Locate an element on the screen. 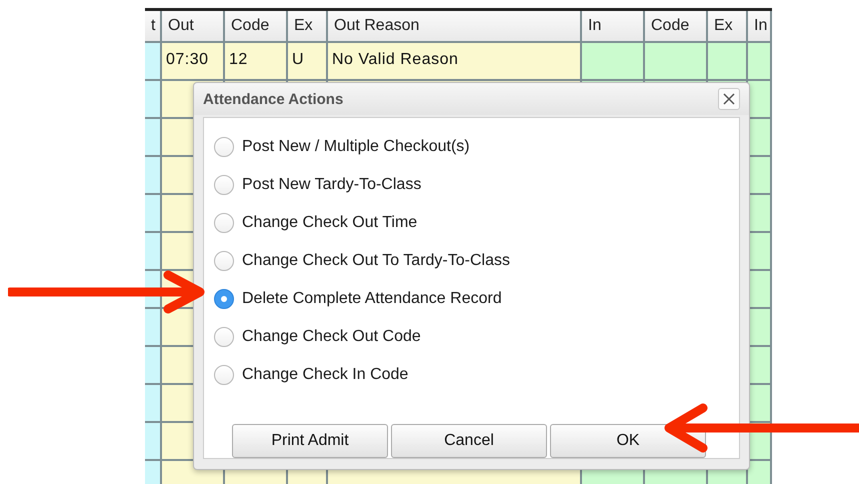  dialog-button: Cancel is located at coordinates (469, 441).